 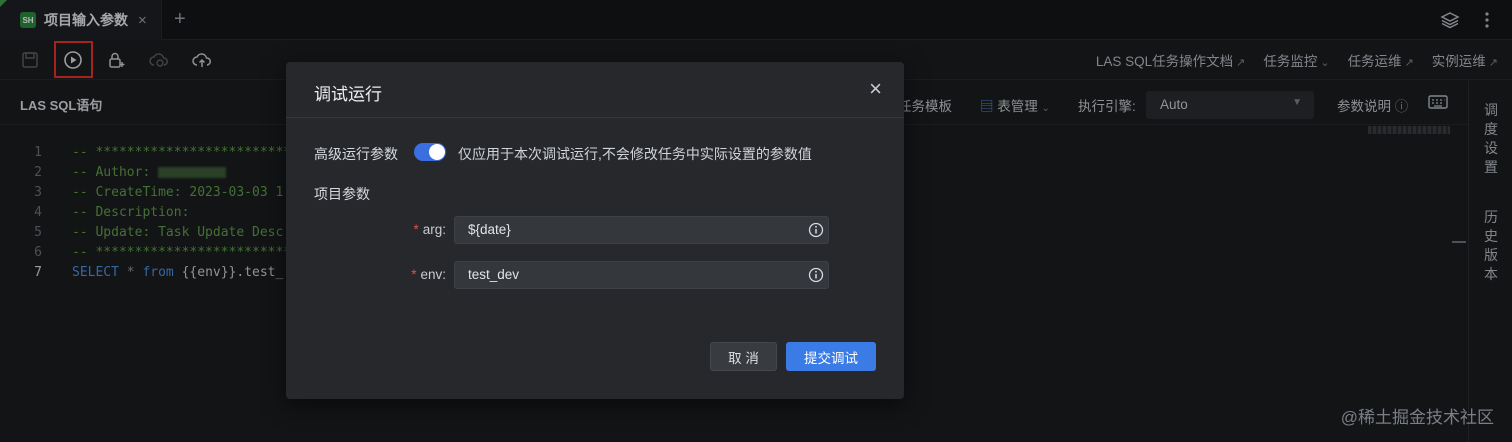 I want to click on close-icon: ×, so click(x=875, y=89).